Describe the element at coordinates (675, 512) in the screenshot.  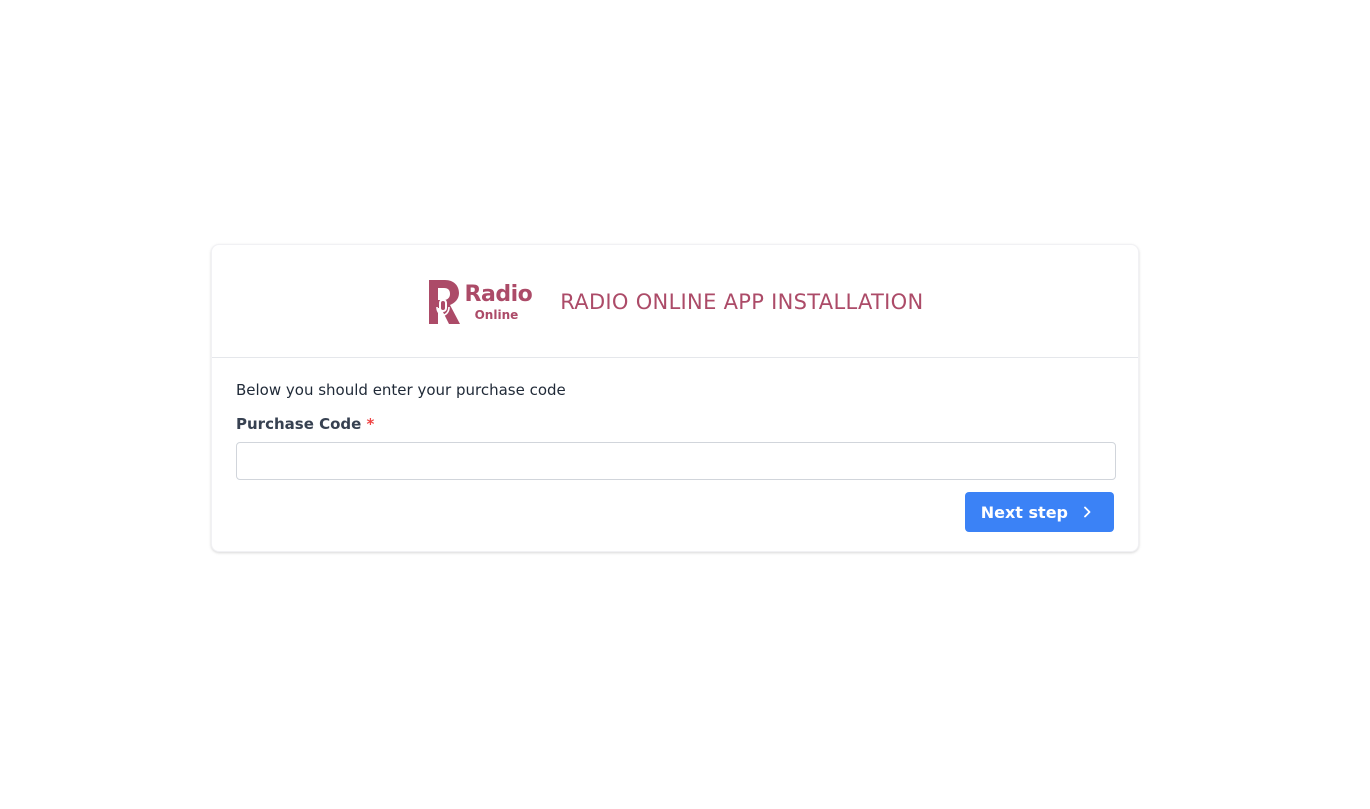
I see `form-actions: Next step` at that location.